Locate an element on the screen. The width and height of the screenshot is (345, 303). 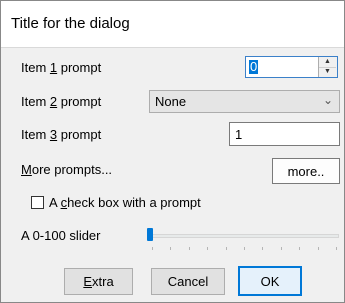
slider-thumb is located at coordinates (150, 234).